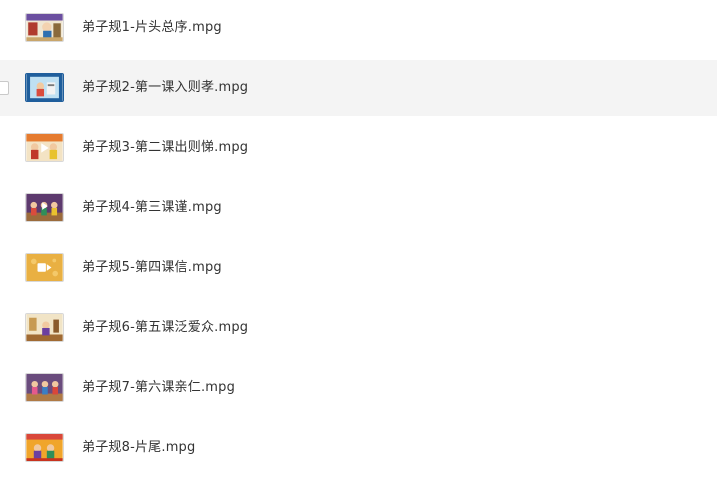 Image resolution: width=717 pixels, height=480 pixels. Describe the element at coordinates (358, 208) in the screenshot. I see `file-row: 弟子规4-第三课谨.mpg` at that location.